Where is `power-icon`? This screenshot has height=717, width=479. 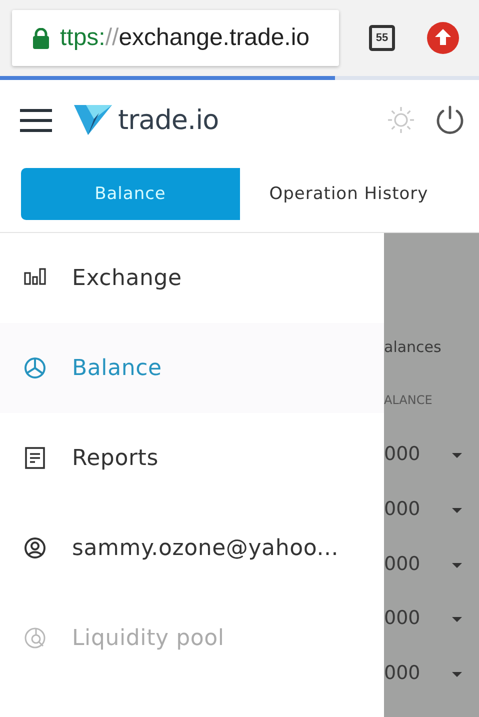
power-icon is located at coordinates (450, 120).